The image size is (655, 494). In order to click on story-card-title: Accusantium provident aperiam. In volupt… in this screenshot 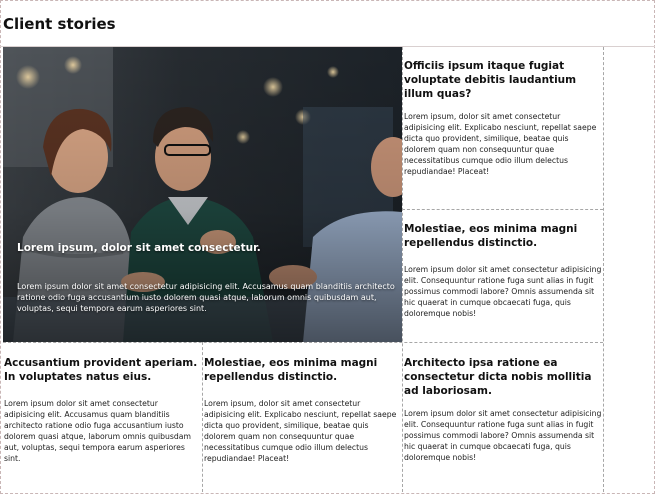, I will do `click(101, 370)`.